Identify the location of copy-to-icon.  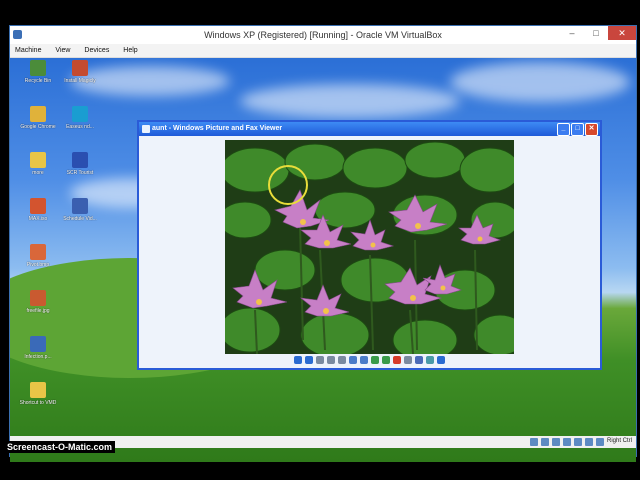
(419, 360).